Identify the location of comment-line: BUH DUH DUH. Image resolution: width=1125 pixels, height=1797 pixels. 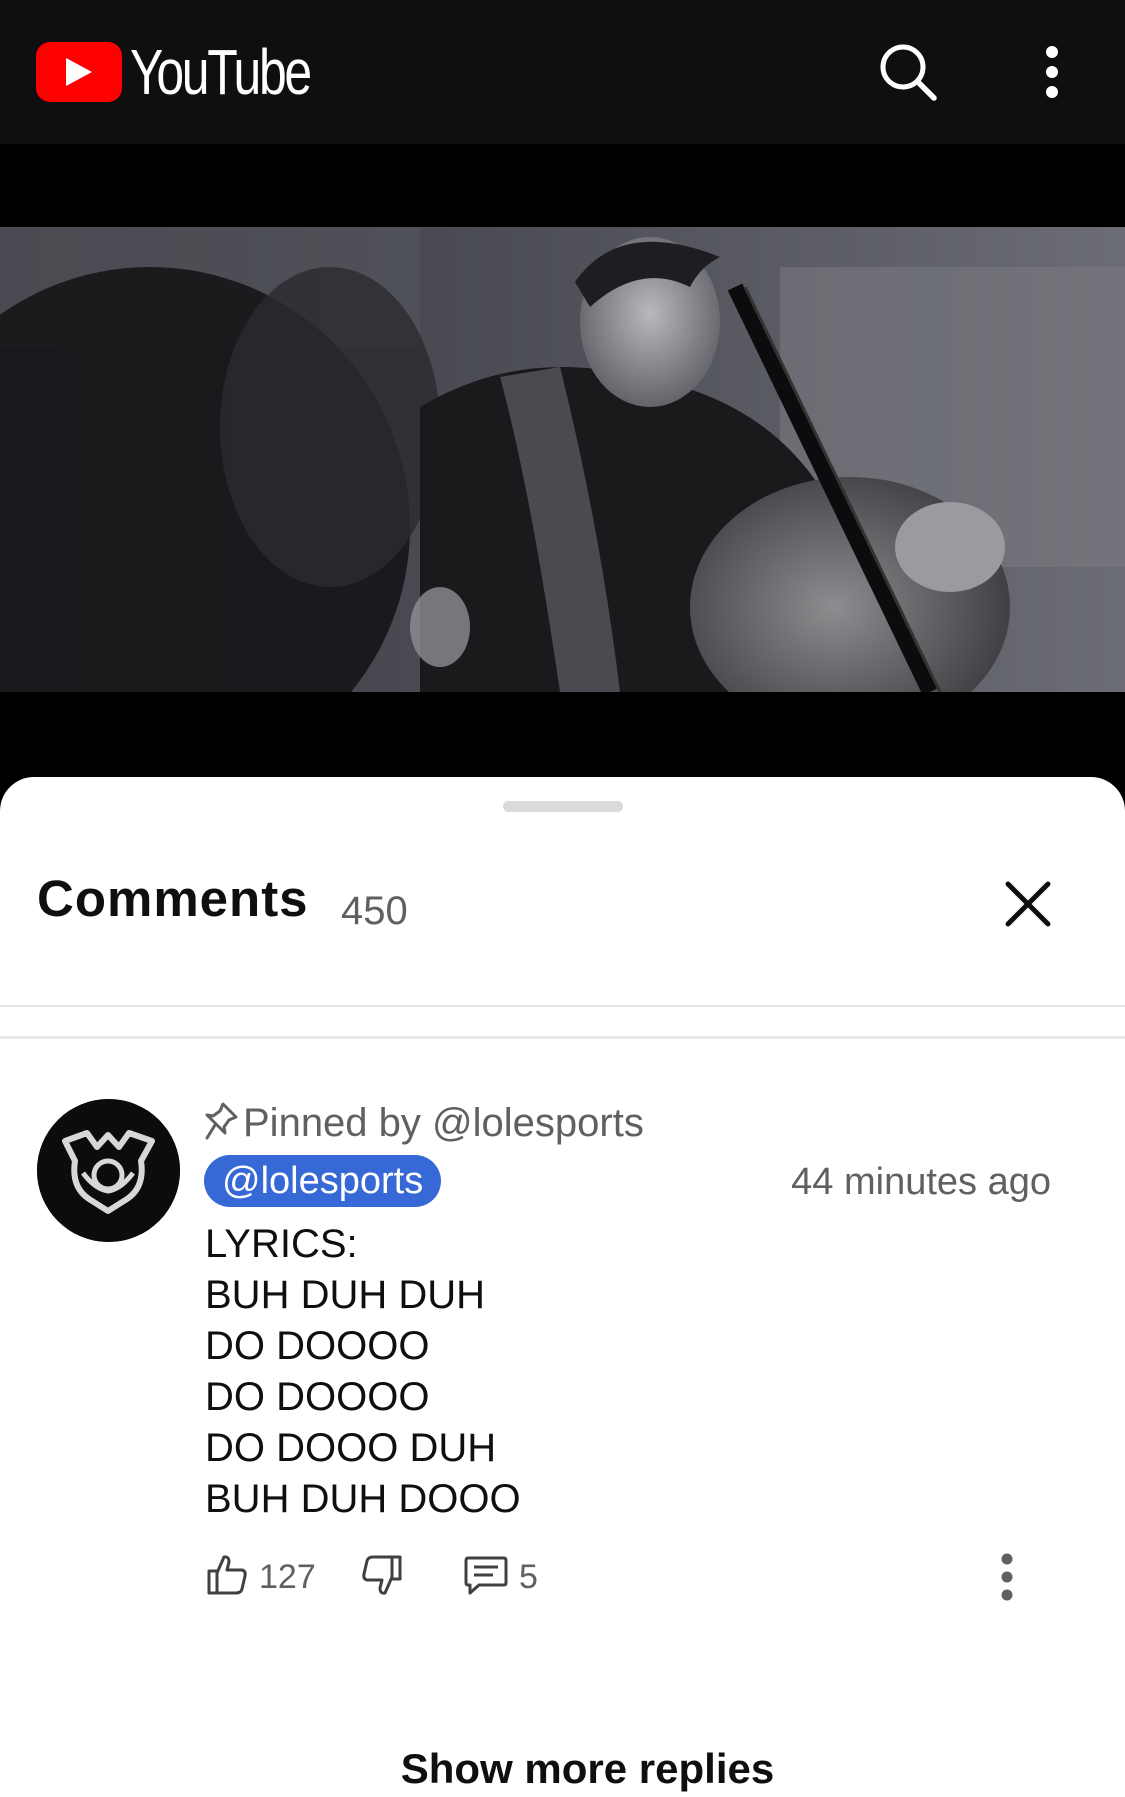
(345, 1295).